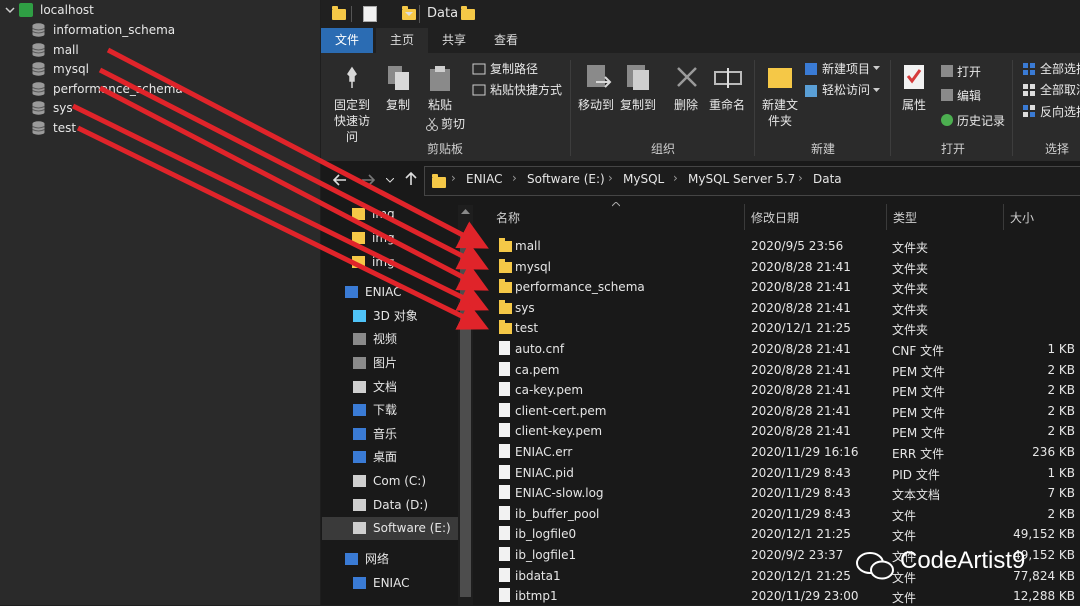 The width and height of the screenshot is (1080, 606). Describe the element at coordinates (340, 180) in the screenshot. I see `back-arrow-icon` at that location.